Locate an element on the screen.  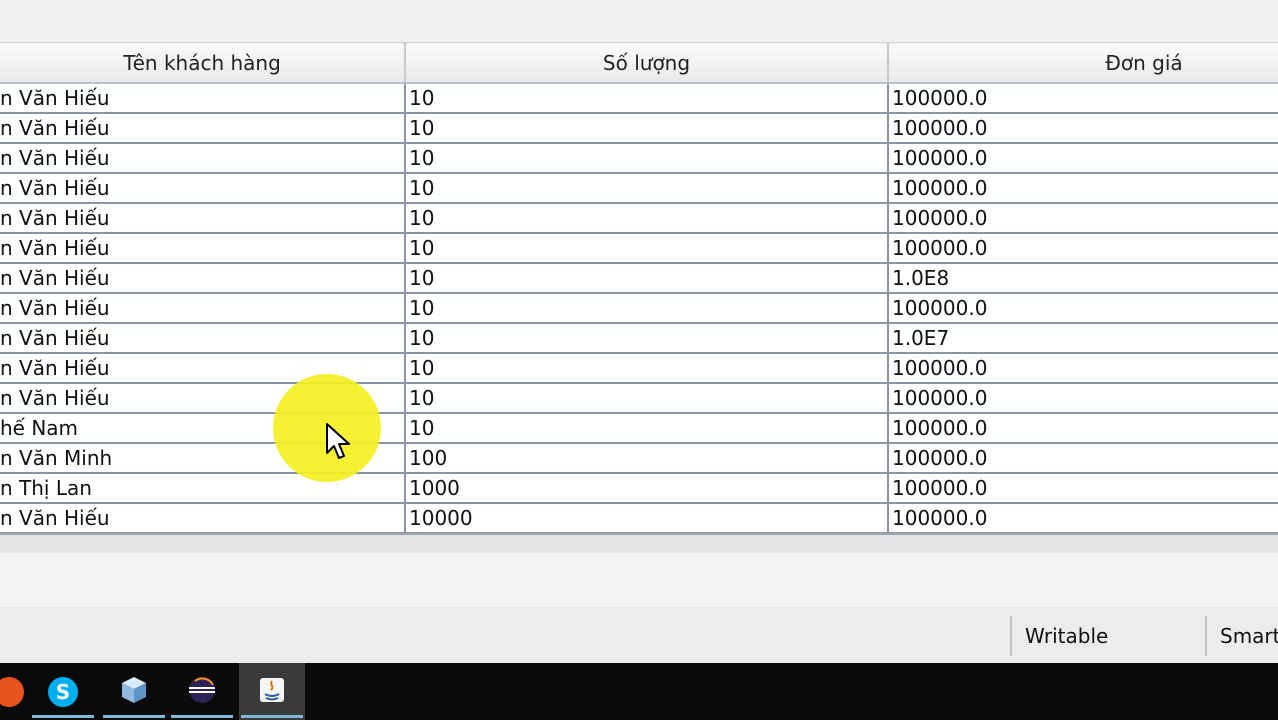
taskbar-button-cube-app is located at coordinates (134, 691).